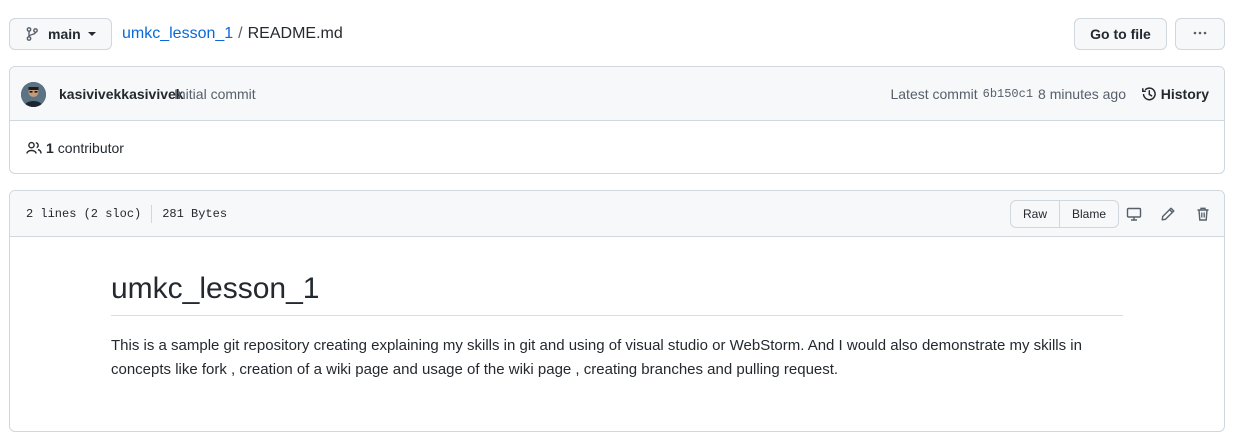 The width and height of the screenshot is (1241, 448). What do you see at coordinates (1168, 214) in the screenshot?
I see `pencil-icon` at bounding box center [1168, 214].